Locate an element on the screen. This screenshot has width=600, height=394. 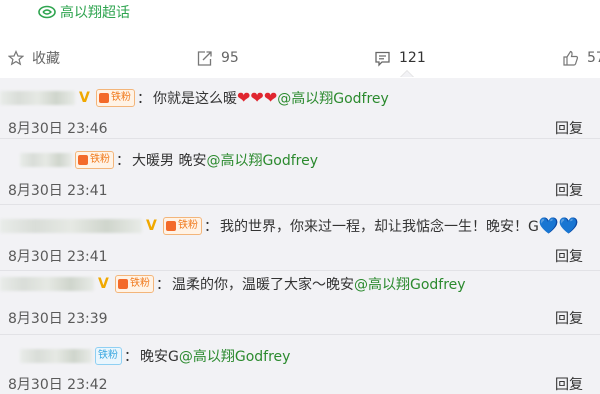
repost-button: 95 is located at coordinates (217, 58).